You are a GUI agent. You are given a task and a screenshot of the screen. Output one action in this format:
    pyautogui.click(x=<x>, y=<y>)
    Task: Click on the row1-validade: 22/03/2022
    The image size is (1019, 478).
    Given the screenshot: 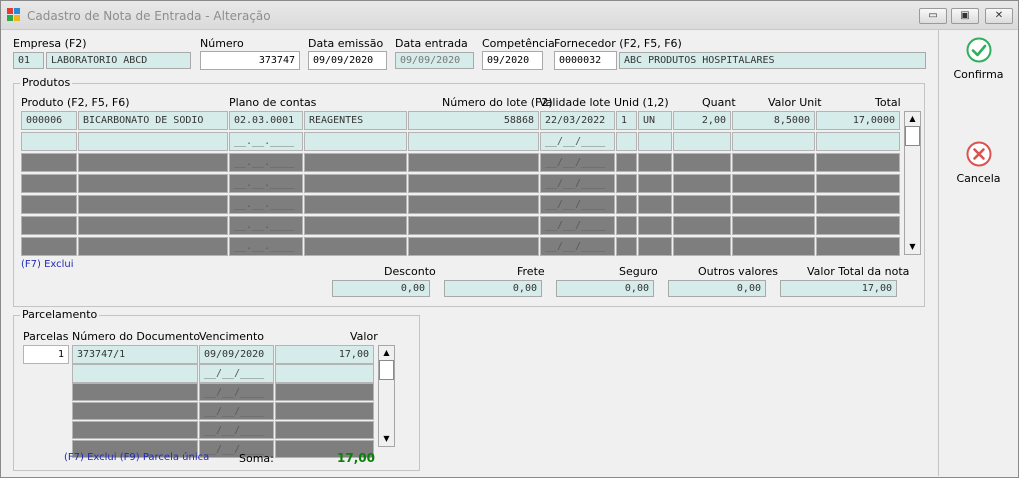 What is the action you would take?
    pyautogui.click(x=577, y=120)
    